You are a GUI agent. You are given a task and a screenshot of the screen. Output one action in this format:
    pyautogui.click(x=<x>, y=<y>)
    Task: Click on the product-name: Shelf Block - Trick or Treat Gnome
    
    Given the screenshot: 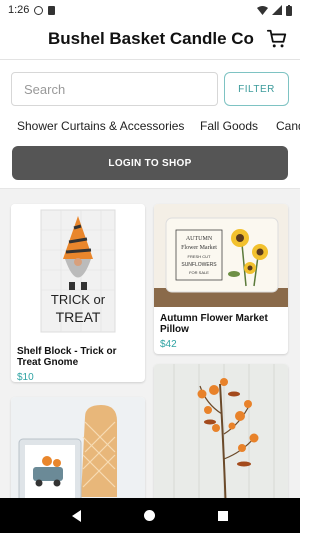 What is the action you would take?
    pyautogui.click(x=67, y=357)
    